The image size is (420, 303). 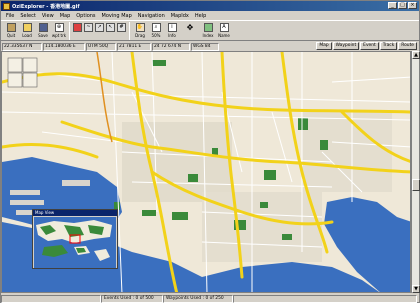 What do you see at coordinates (392, 5) in the screenshot?
I see `minimize-button: _` at bounding box center [392, 5].